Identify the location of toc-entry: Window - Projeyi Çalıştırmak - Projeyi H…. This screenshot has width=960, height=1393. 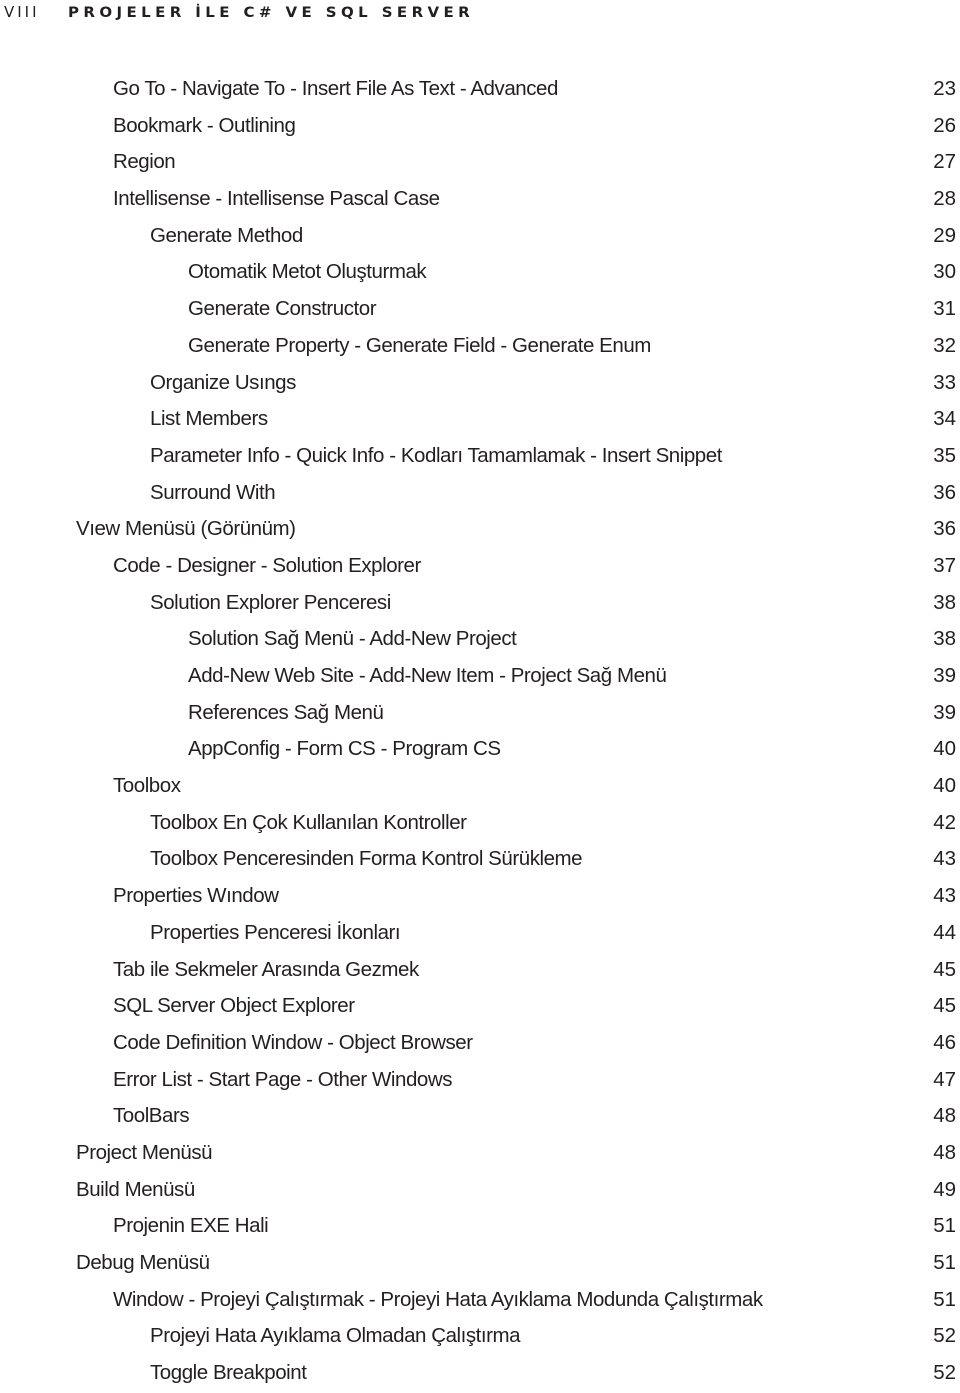
(480, 1301).